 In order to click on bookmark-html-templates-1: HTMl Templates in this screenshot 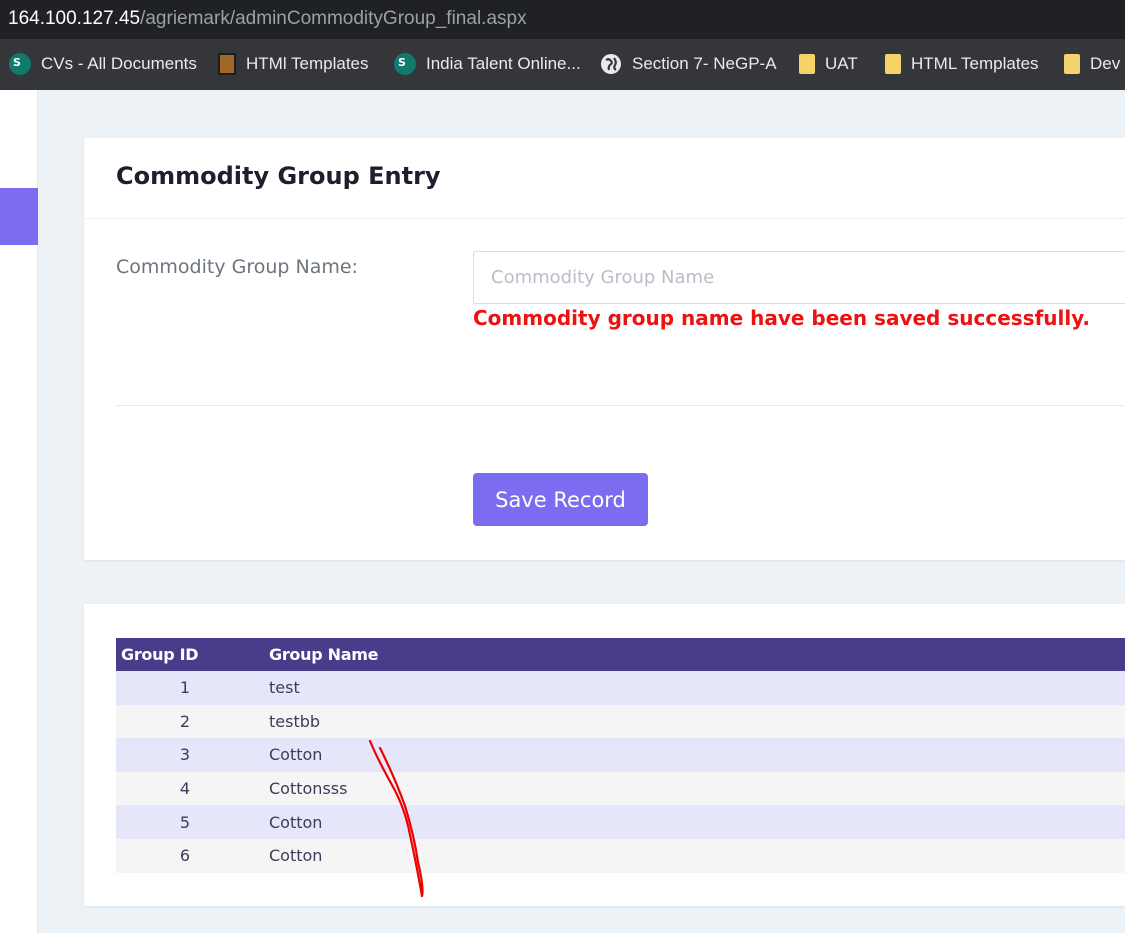, I will do `click(293, 64)`.